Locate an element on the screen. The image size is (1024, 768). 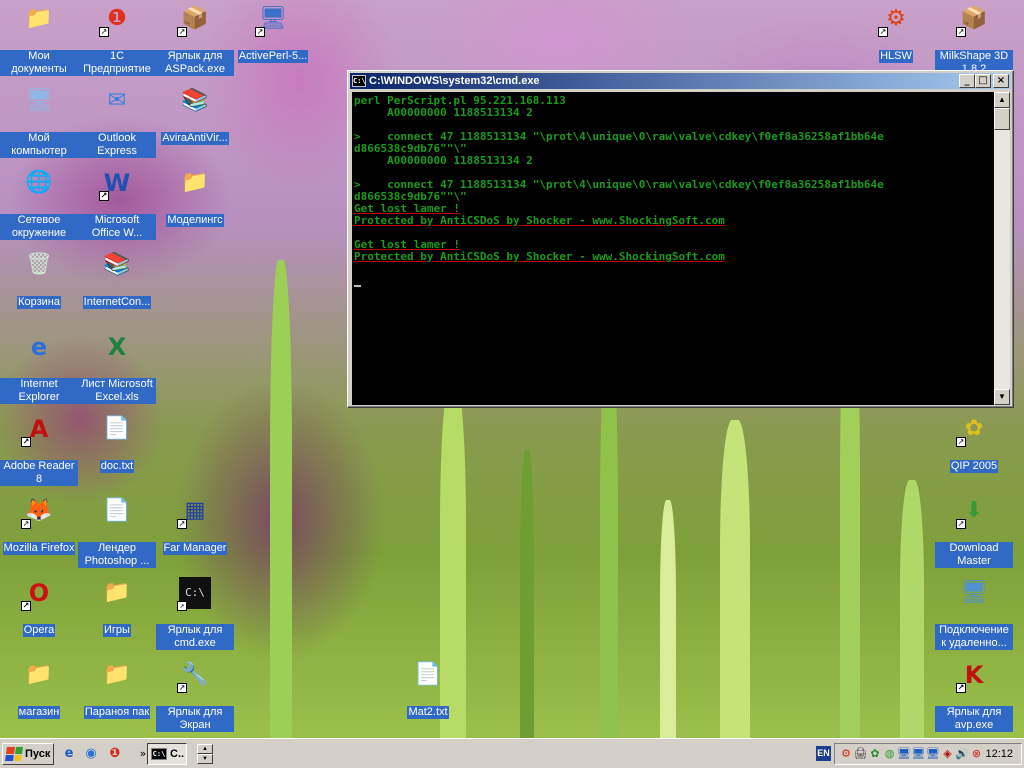
close-button: × is located at coordinates (1001, 81).